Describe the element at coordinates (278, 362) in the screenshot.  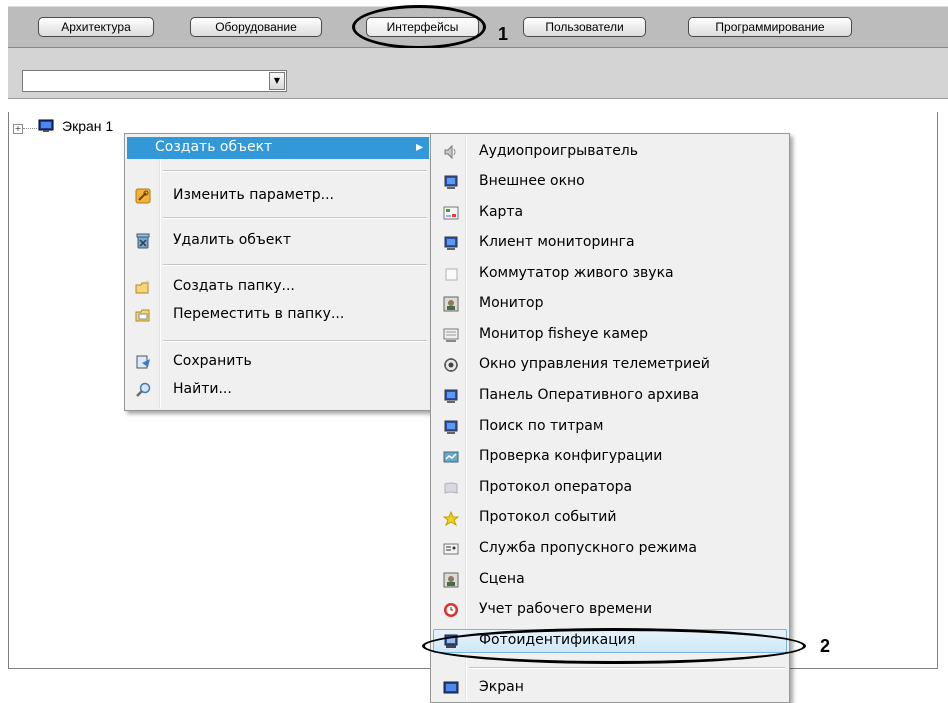
I see `menu-item-save: Сохранить` at that location.